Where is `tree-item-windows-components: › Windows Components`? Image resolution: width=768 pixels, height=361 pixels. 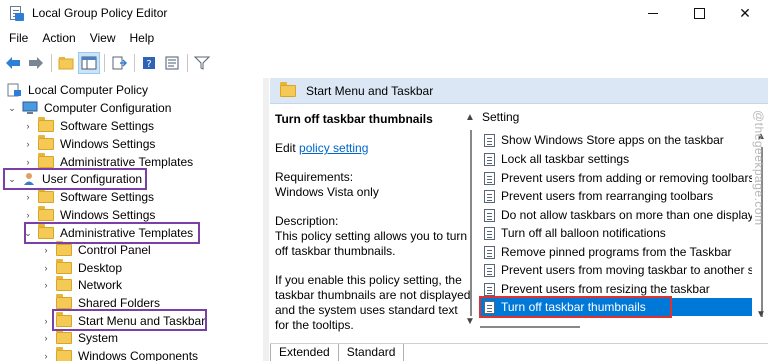
tree-item-windows-components: › Windows Components is located at coordinates (119, 354).